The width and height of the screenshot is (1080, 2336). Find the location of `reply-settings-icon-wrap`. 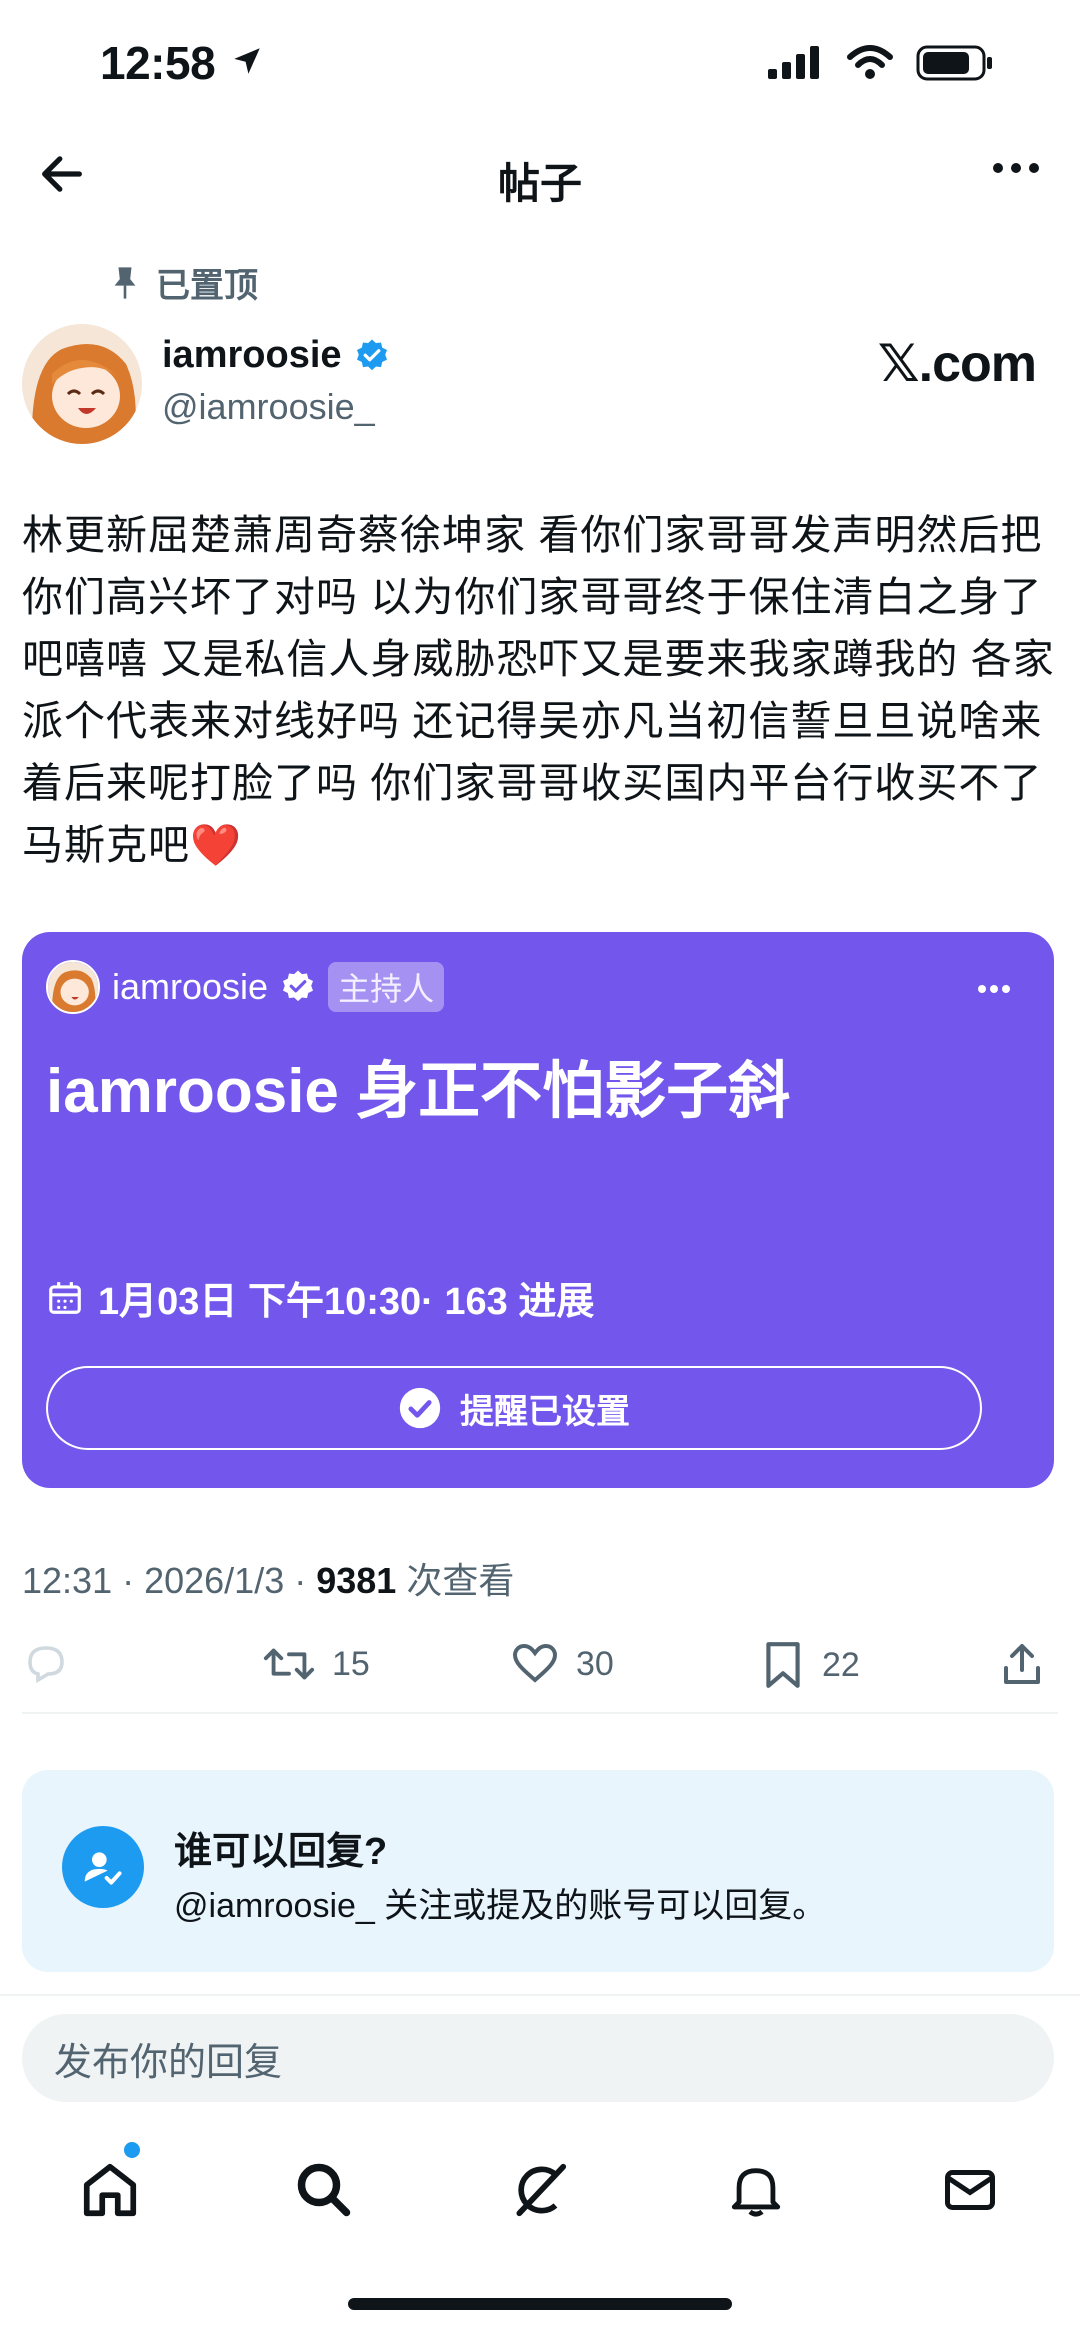

reply-settings-icon-wrap is located at coordinates (103, 1867).